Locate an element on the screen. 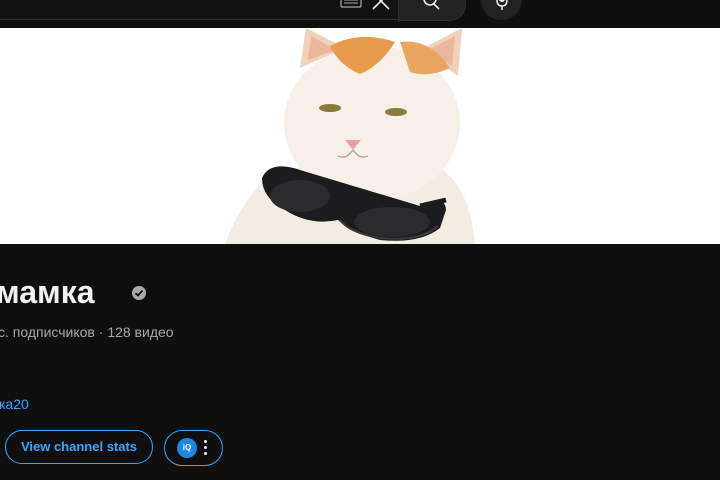 This screenshot has width=720, height=480. verified-icon is located at coordinates (139, 293).